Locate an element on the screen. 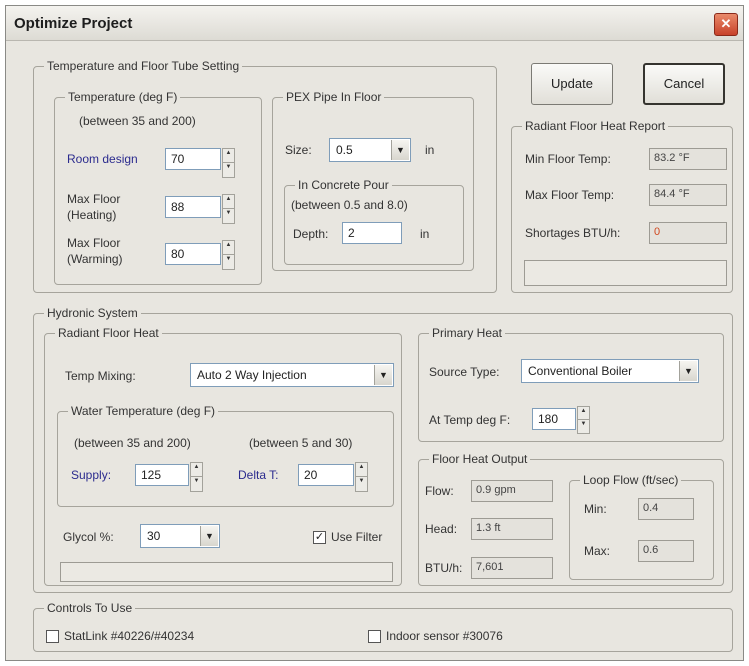 The width and height of the screenshot is (749, 666). depth-label: Depth: is located at coordinates (311, 234).